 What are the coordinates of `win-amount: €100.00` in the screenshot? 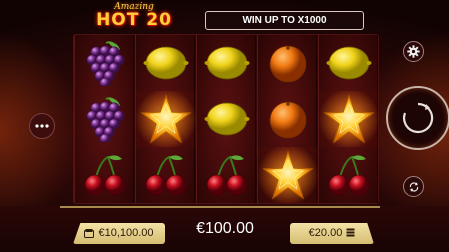 It's located at (225, 228).